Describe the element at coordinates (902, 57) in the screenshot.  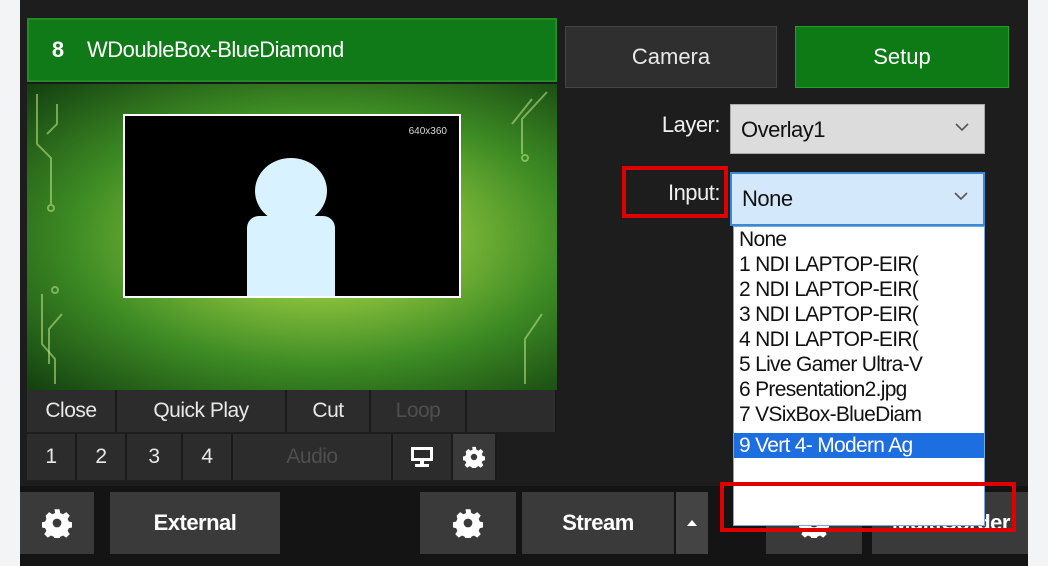
I see `setup-tab: Setup` at that location.